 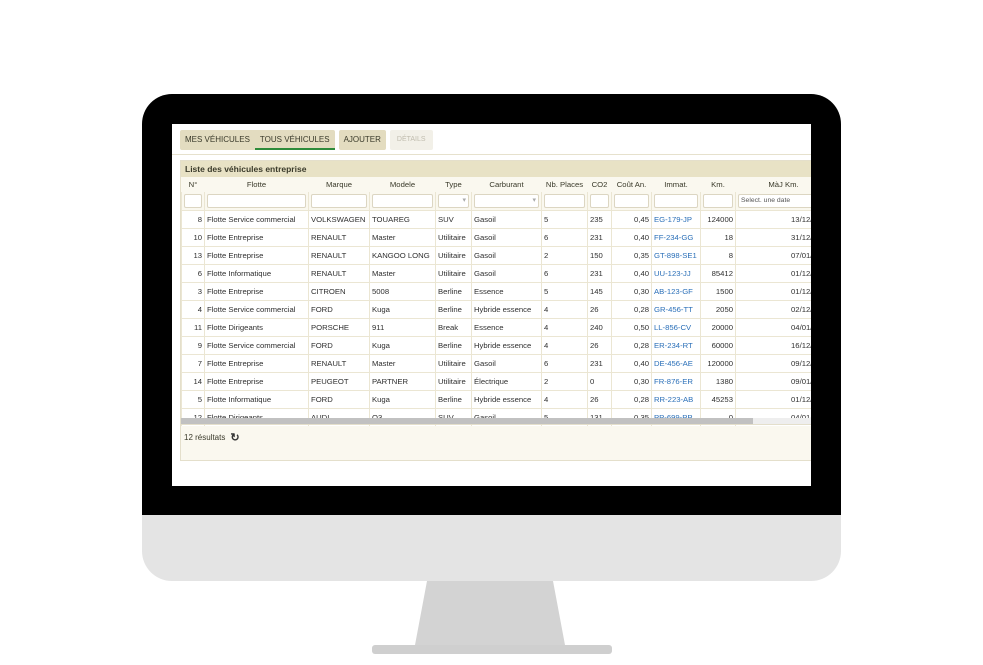 I want to click on cell-cout: 0,28, so click(x=631, y=399).